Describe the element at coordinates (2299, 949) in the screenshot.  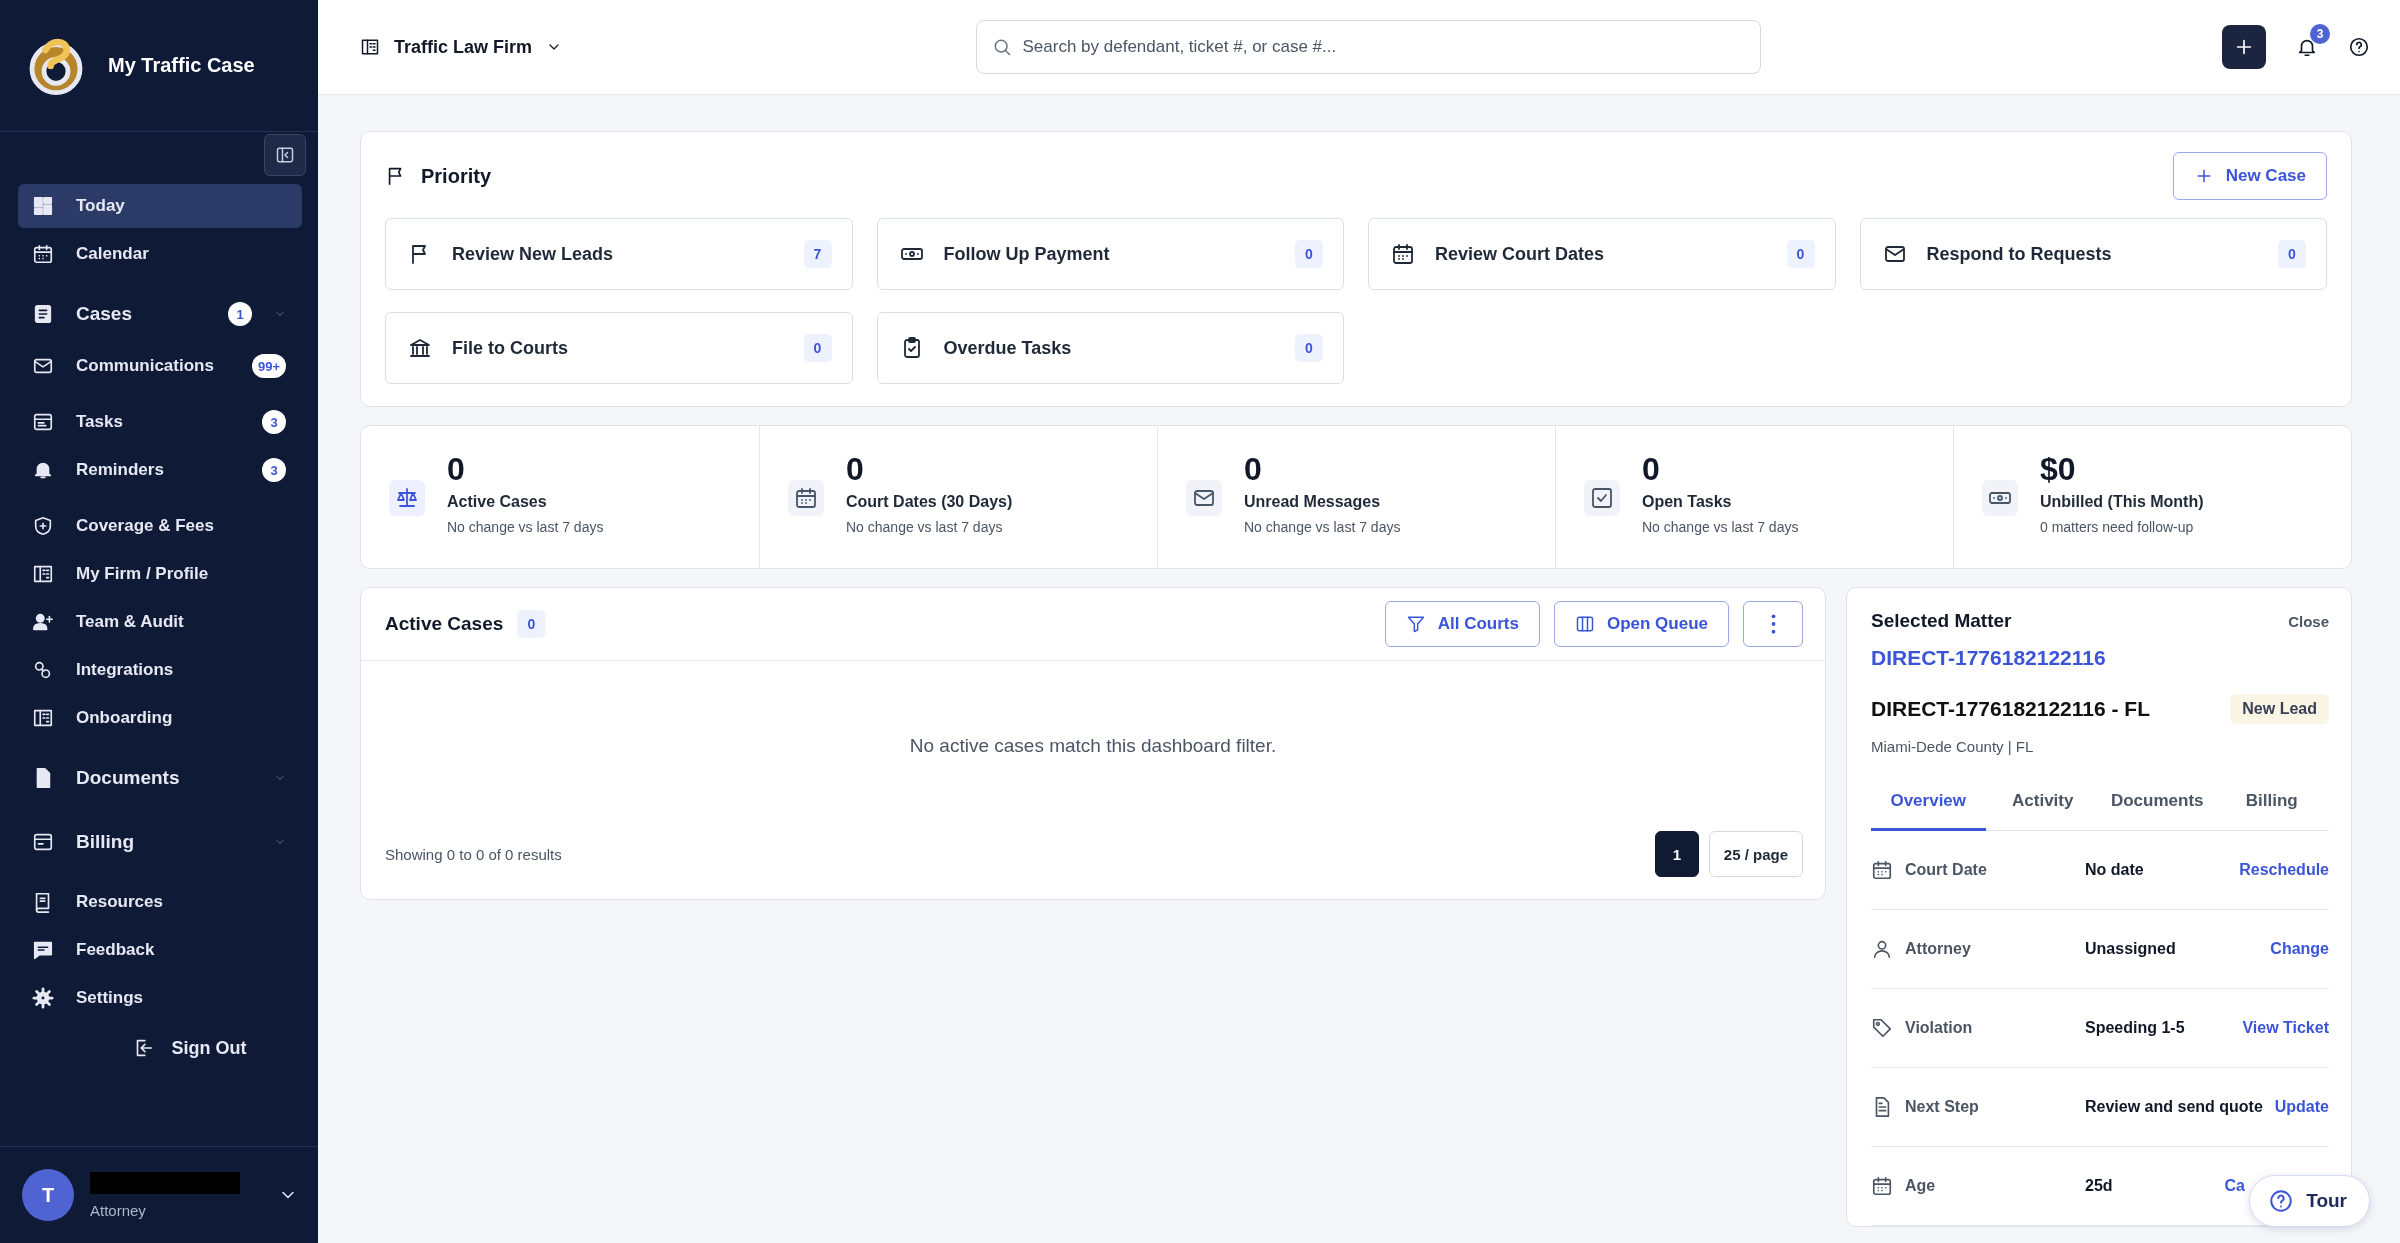
I see `action-link: Change` at that location.